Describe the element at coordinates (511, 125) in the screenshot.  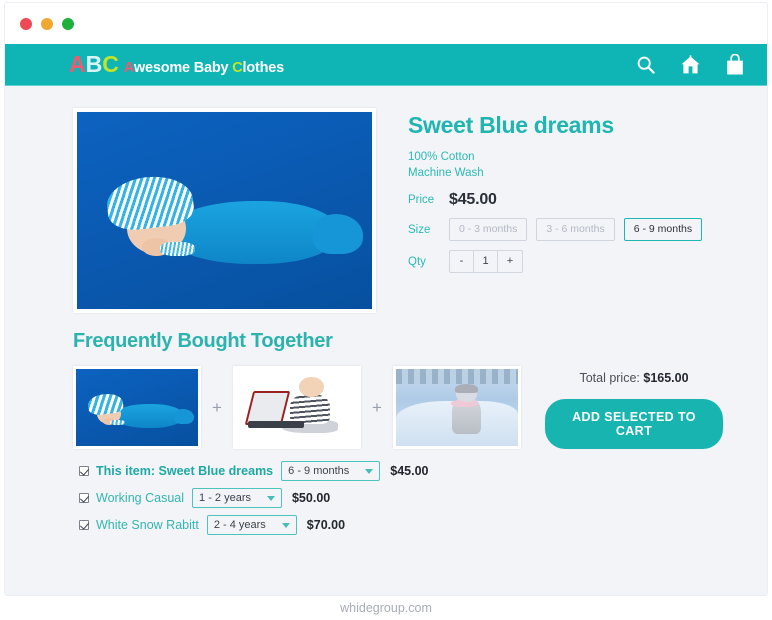
I see `page-title: Sweet Blue dreams` at that location.